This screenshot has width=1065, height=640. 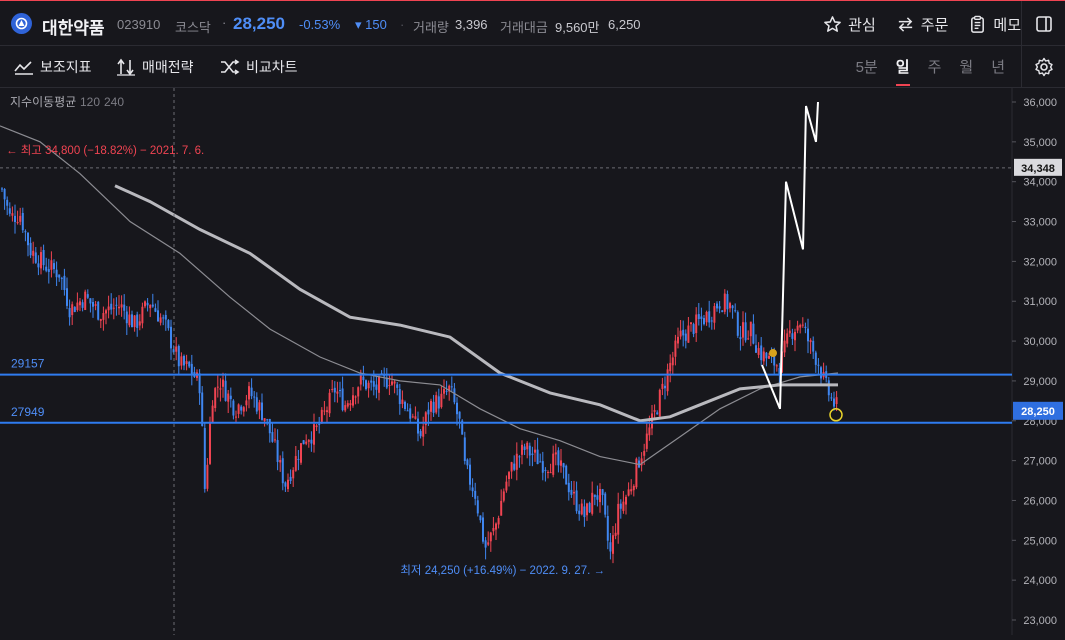 I want to click on watch-button: 관심, so click(x=849, y=24).